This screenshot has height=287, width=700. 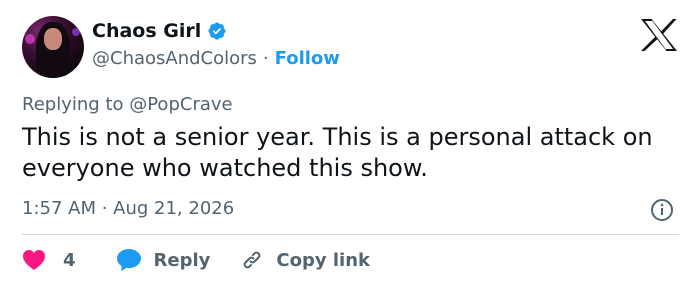 I want to click on like-count: 4, so click(x=69, y=260).